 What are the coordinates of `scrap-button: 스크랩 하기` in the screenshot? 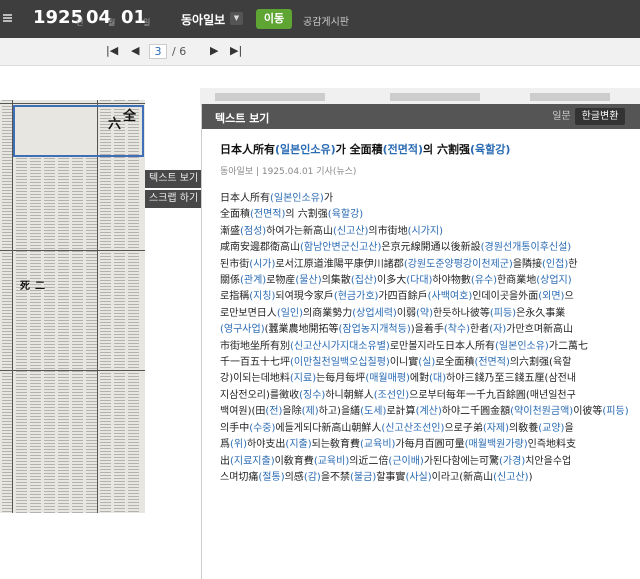 It's located at (173, 199).